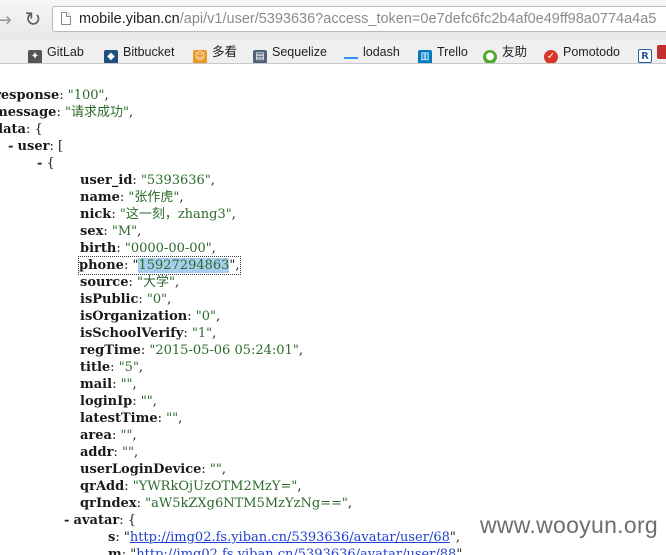 The width and height of the screenshot is (666, 555). I want to click on json-line-response: response: "100",, so click(54, 95).